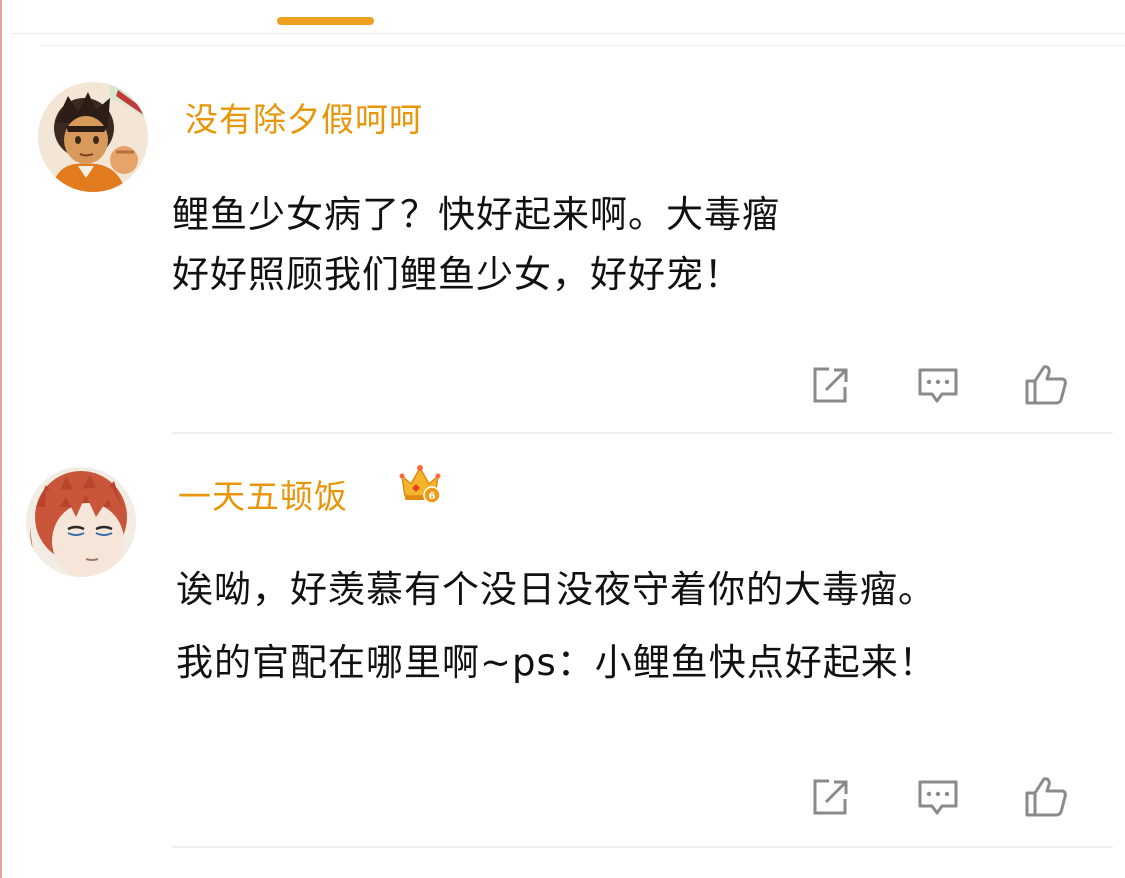 Image resolution: width=1125 pixels, height=878 pixels. Describe the element at coordinates (556, 662) in the screenshot. I see `comment-text-line: 我的官配在哪里啊~ps：小鲤鱼快点好起来！` at that location.